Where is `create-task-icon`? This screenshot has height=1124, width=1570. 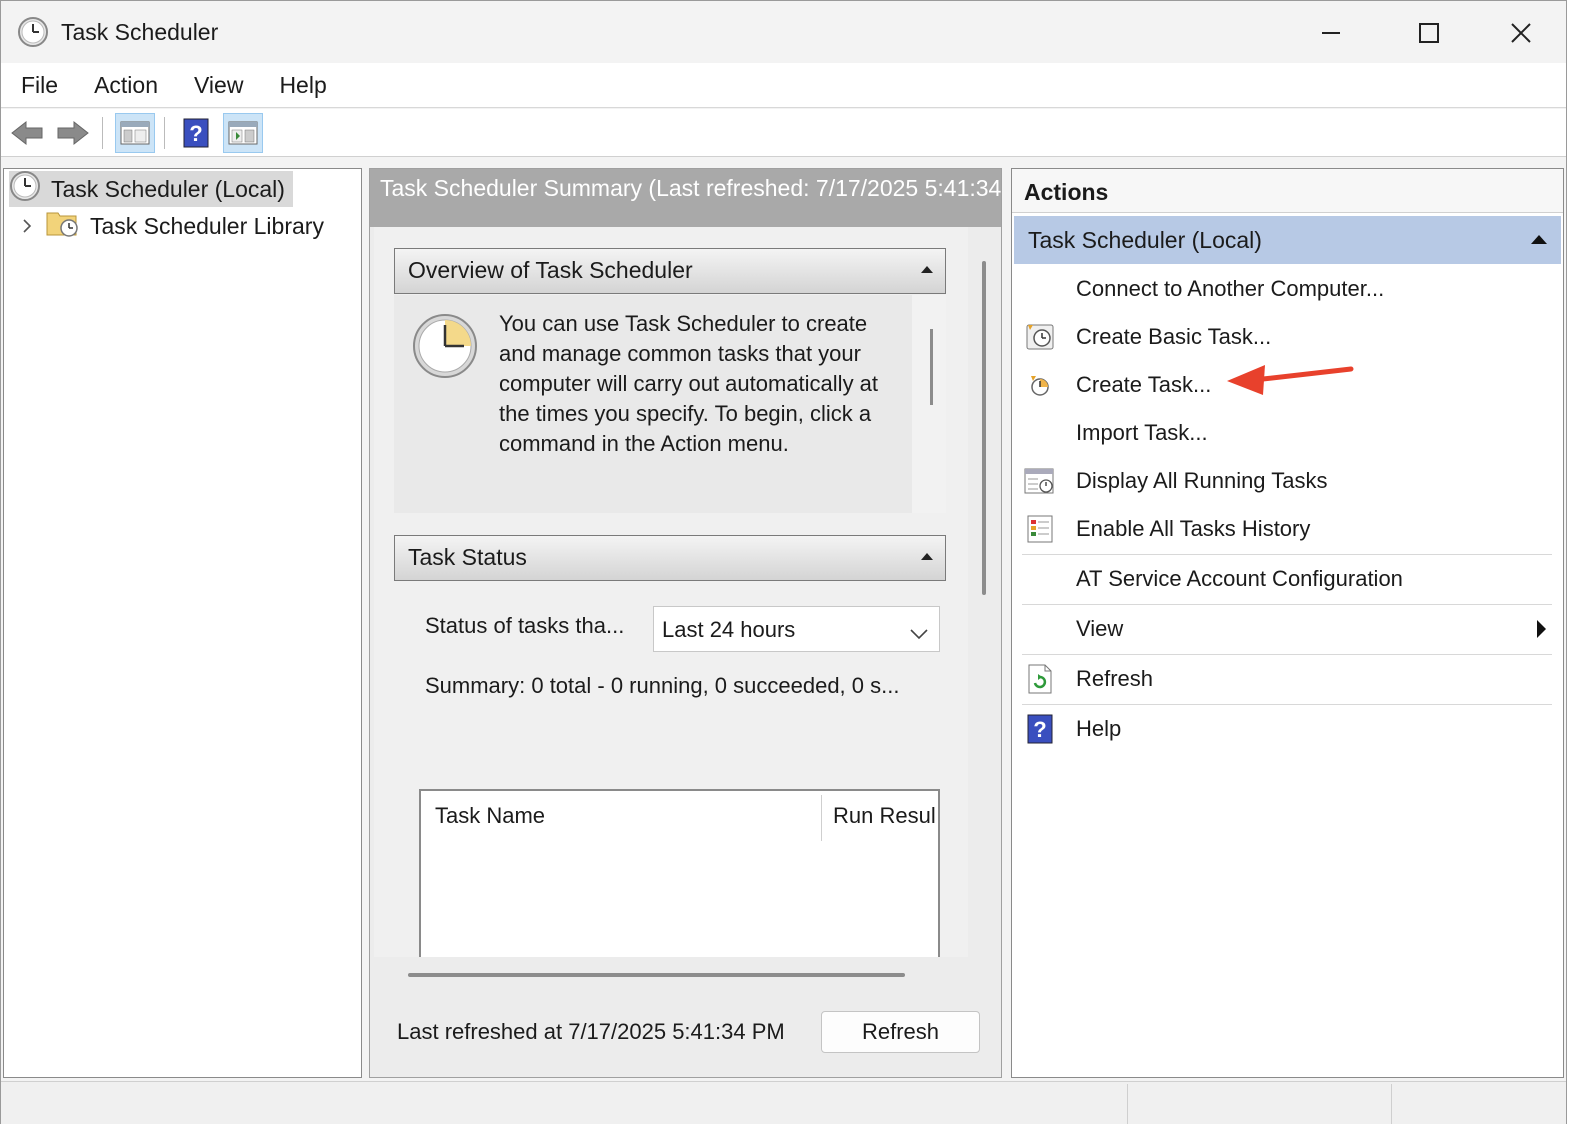 create-task-icon is located at coordinates (1040, 385).